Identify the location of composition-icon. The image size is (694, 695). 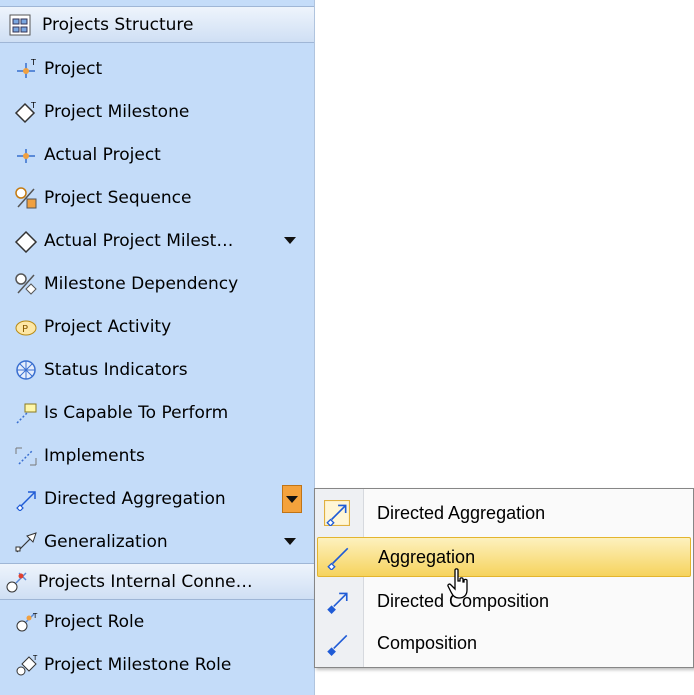
(337, 645).